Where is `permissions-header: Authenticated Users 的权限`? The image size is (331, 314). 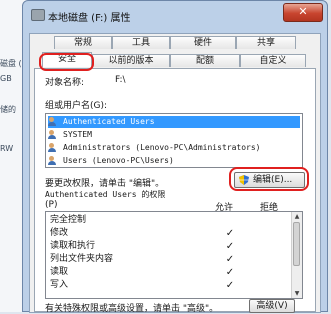
permissions-header: Authenticated Users 的权限 is located at coordinates (105, 194).